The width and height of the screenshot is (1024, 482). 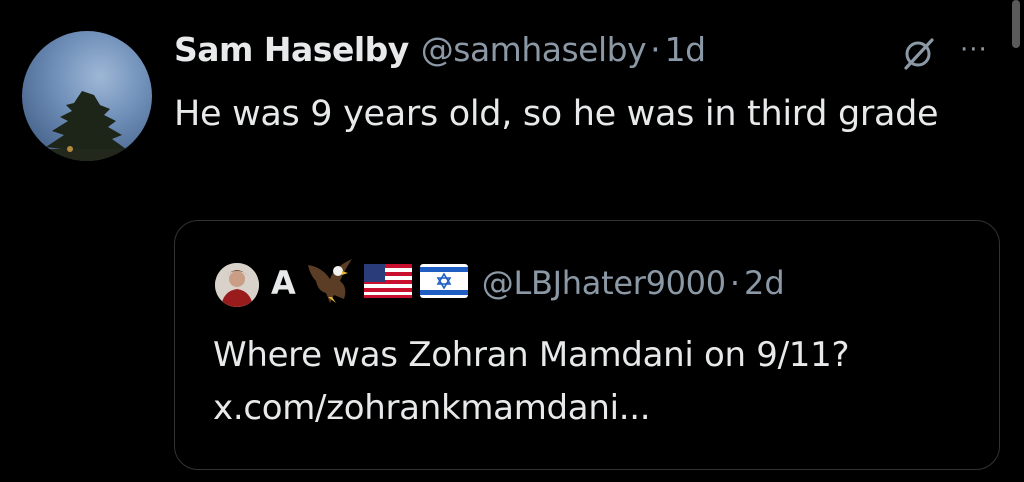 What do you see at coordinates (443, 283) in the screenshot?
I see `israel-flag-emoji-icon` at bounding box center [443, 283].